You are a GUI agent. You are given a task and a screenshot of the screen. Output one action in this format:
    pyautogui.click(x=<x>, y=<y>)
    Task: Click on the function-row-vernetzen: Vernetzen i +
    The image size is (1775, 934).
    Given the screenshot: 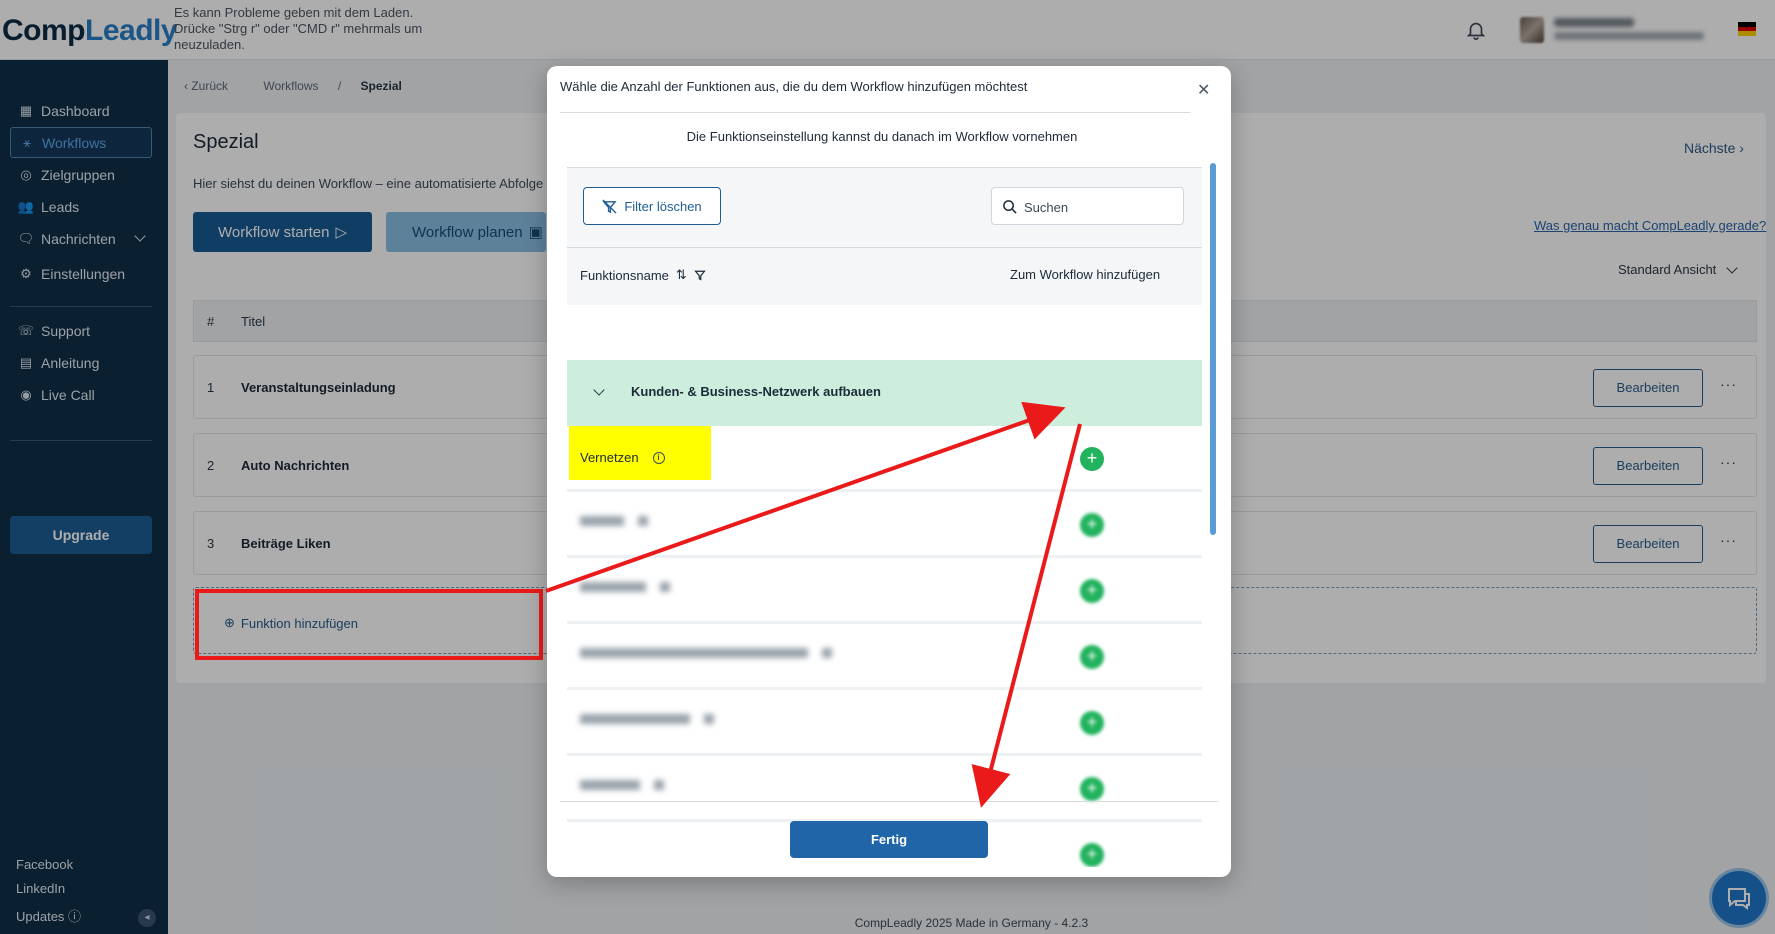 What is the action you would take?
    pyautogui.click(x=884, y=459)
    